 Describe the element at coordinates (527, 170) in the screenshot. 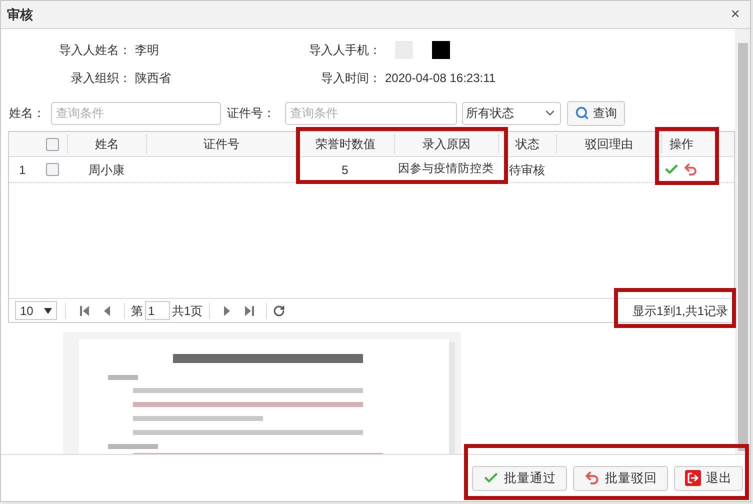

I see `table-cell-text: 待审核` at that location.